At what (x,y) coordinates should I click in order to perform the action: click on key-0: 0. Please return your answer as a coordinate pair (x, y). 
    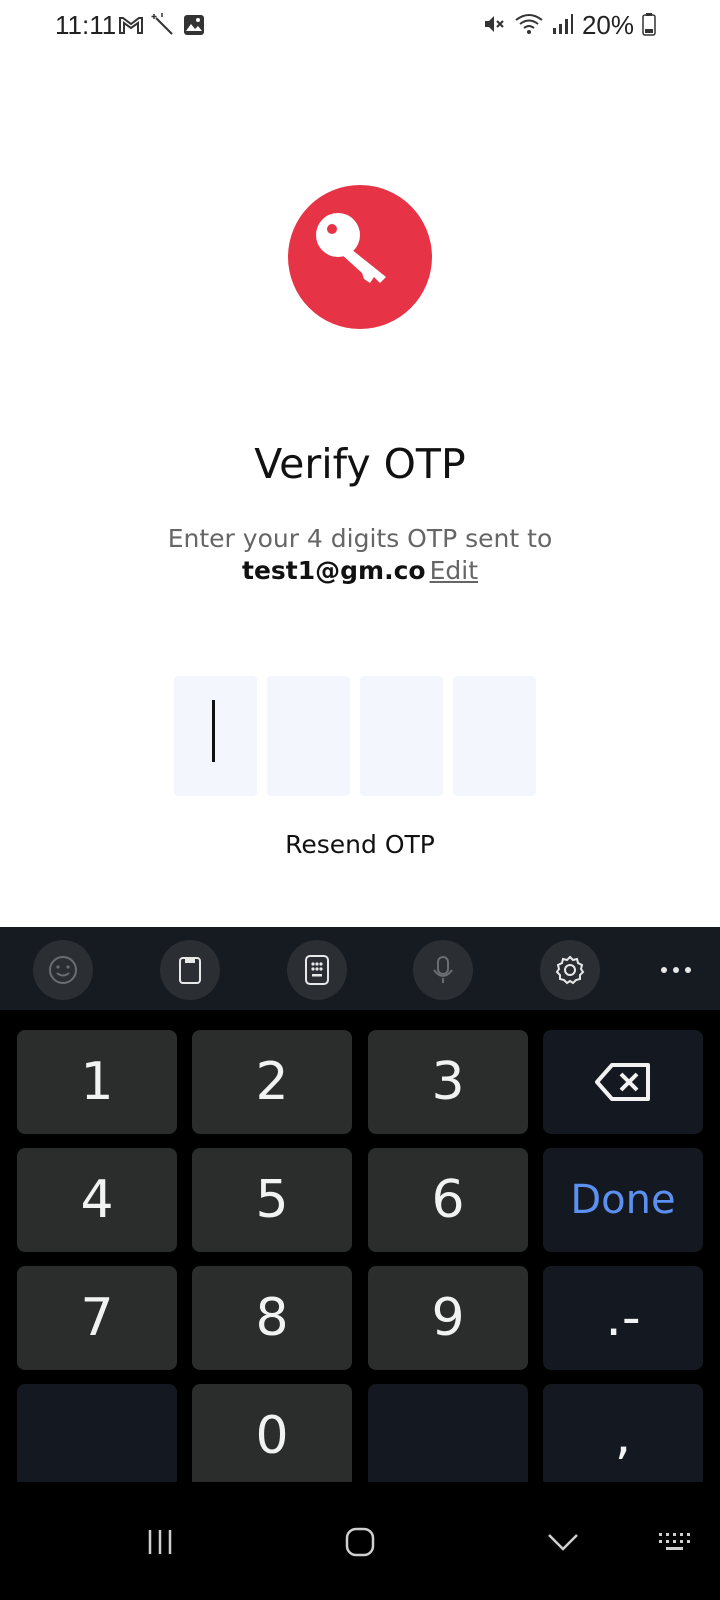
    Looking at the image, I should click on (272, 1436).